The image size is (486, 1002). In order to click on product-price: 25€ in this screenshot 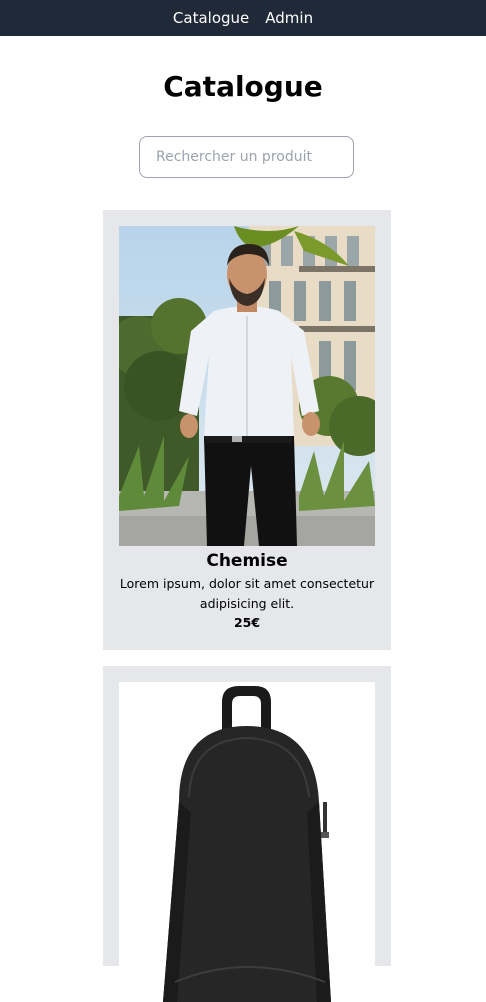, I will do `click(247, 622)`.